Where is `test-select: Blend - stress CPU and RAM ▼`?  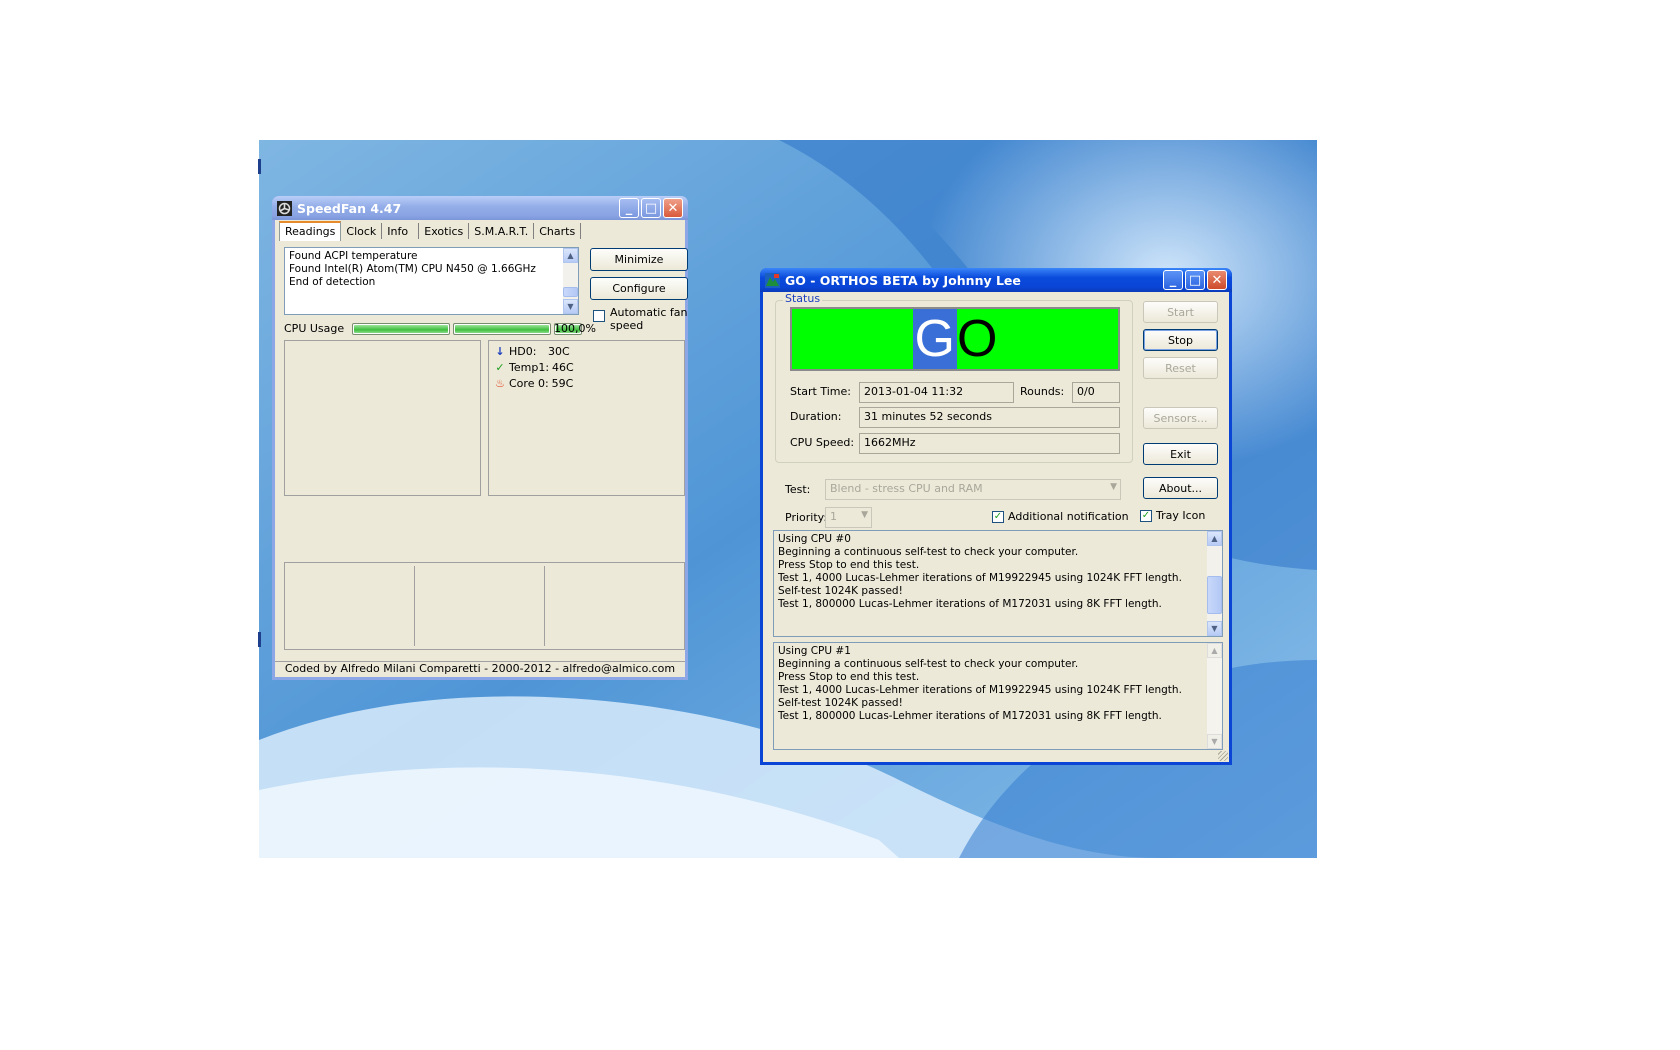 test-select: Blend - stress CPU and RAM ▼ is located at coordinates (973, 489).